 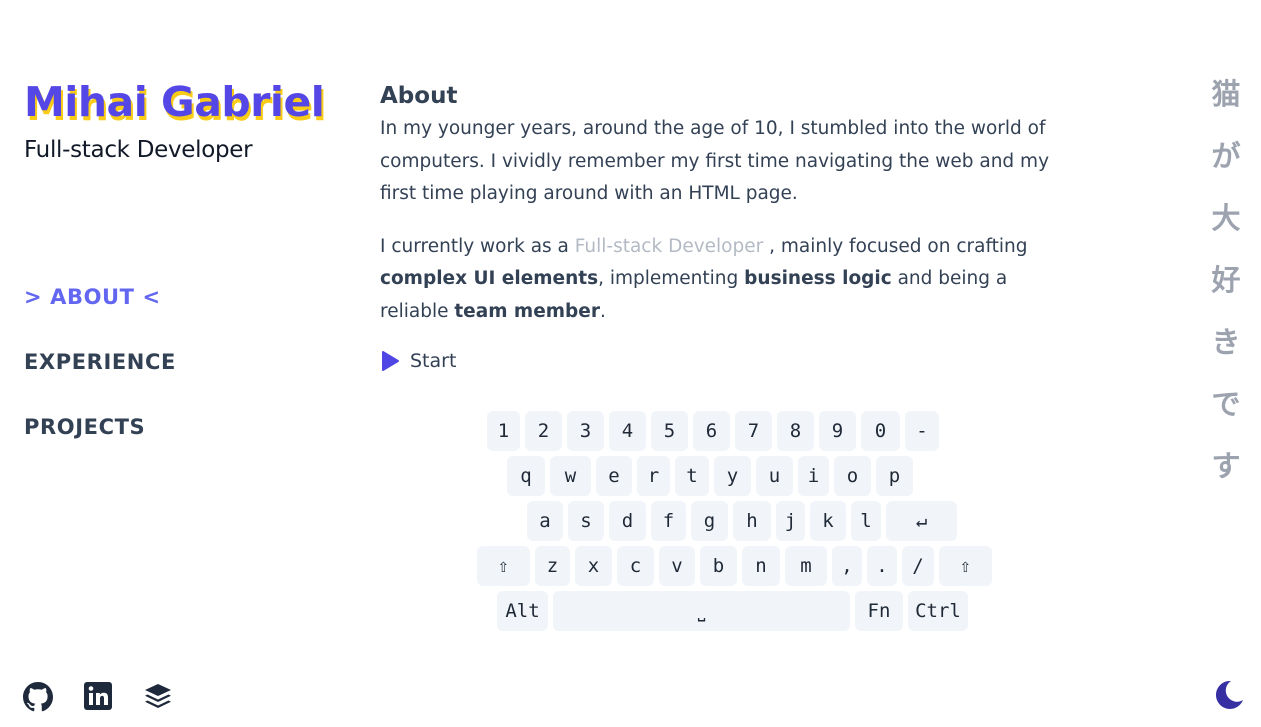 I want to click on key: q, so click(x=526, y=476).